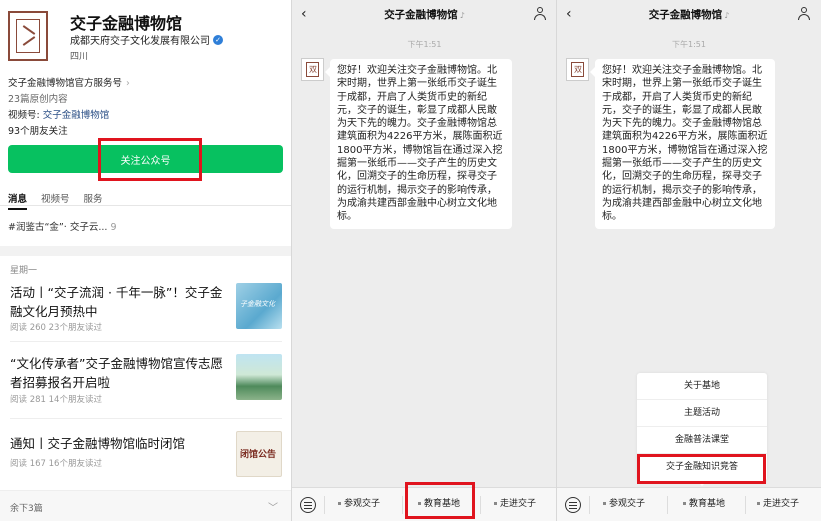 This screenshot has height=521, width=821. I want to click on article-title: “文化传承者”交子金融博物馆宣传志愿者招募报名开启啦, so click(116, 373).